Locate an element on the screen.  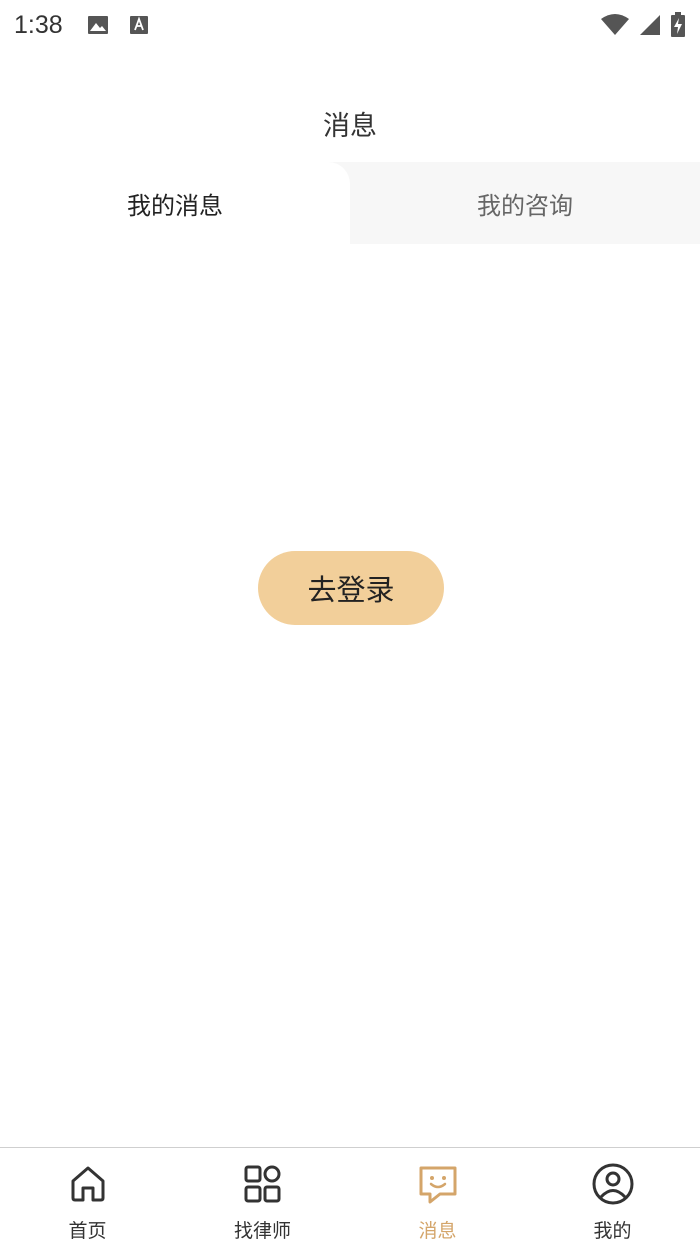
nav-label-find-lawyer: 找律师 is located at coordinates (262, 1231).